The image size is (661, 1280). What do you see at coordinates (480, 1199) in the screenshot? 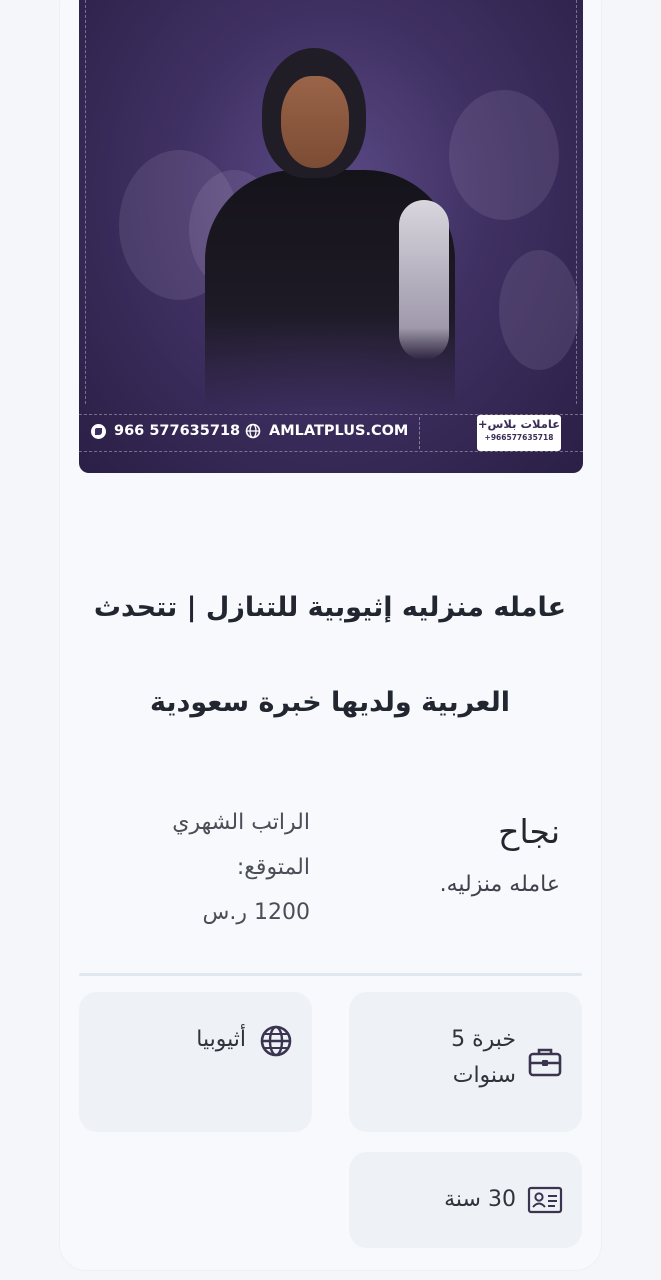
I see `age-text: 30 سنة` at bounding box center [480, 1199].